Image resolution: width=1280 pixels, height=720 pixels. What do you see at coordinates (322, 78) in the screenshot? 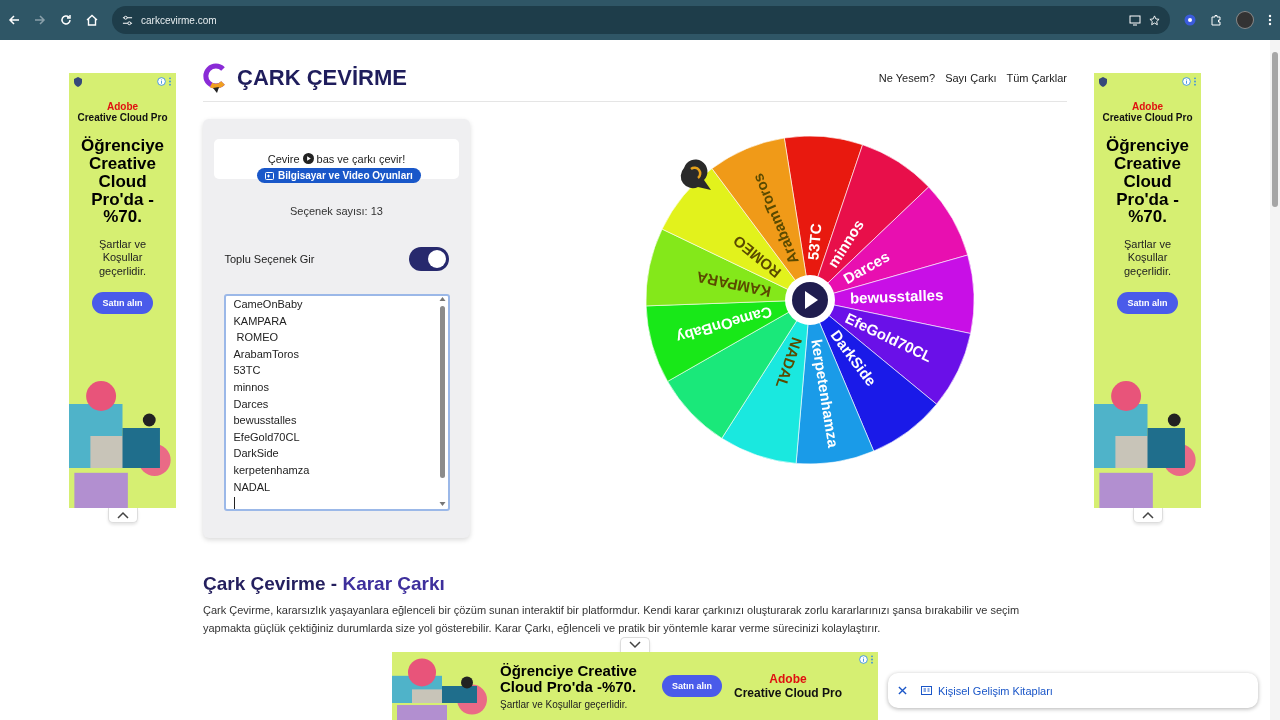
I see `site-title: ÇARK ÇEVİRME` at bounding box center [322, 78].